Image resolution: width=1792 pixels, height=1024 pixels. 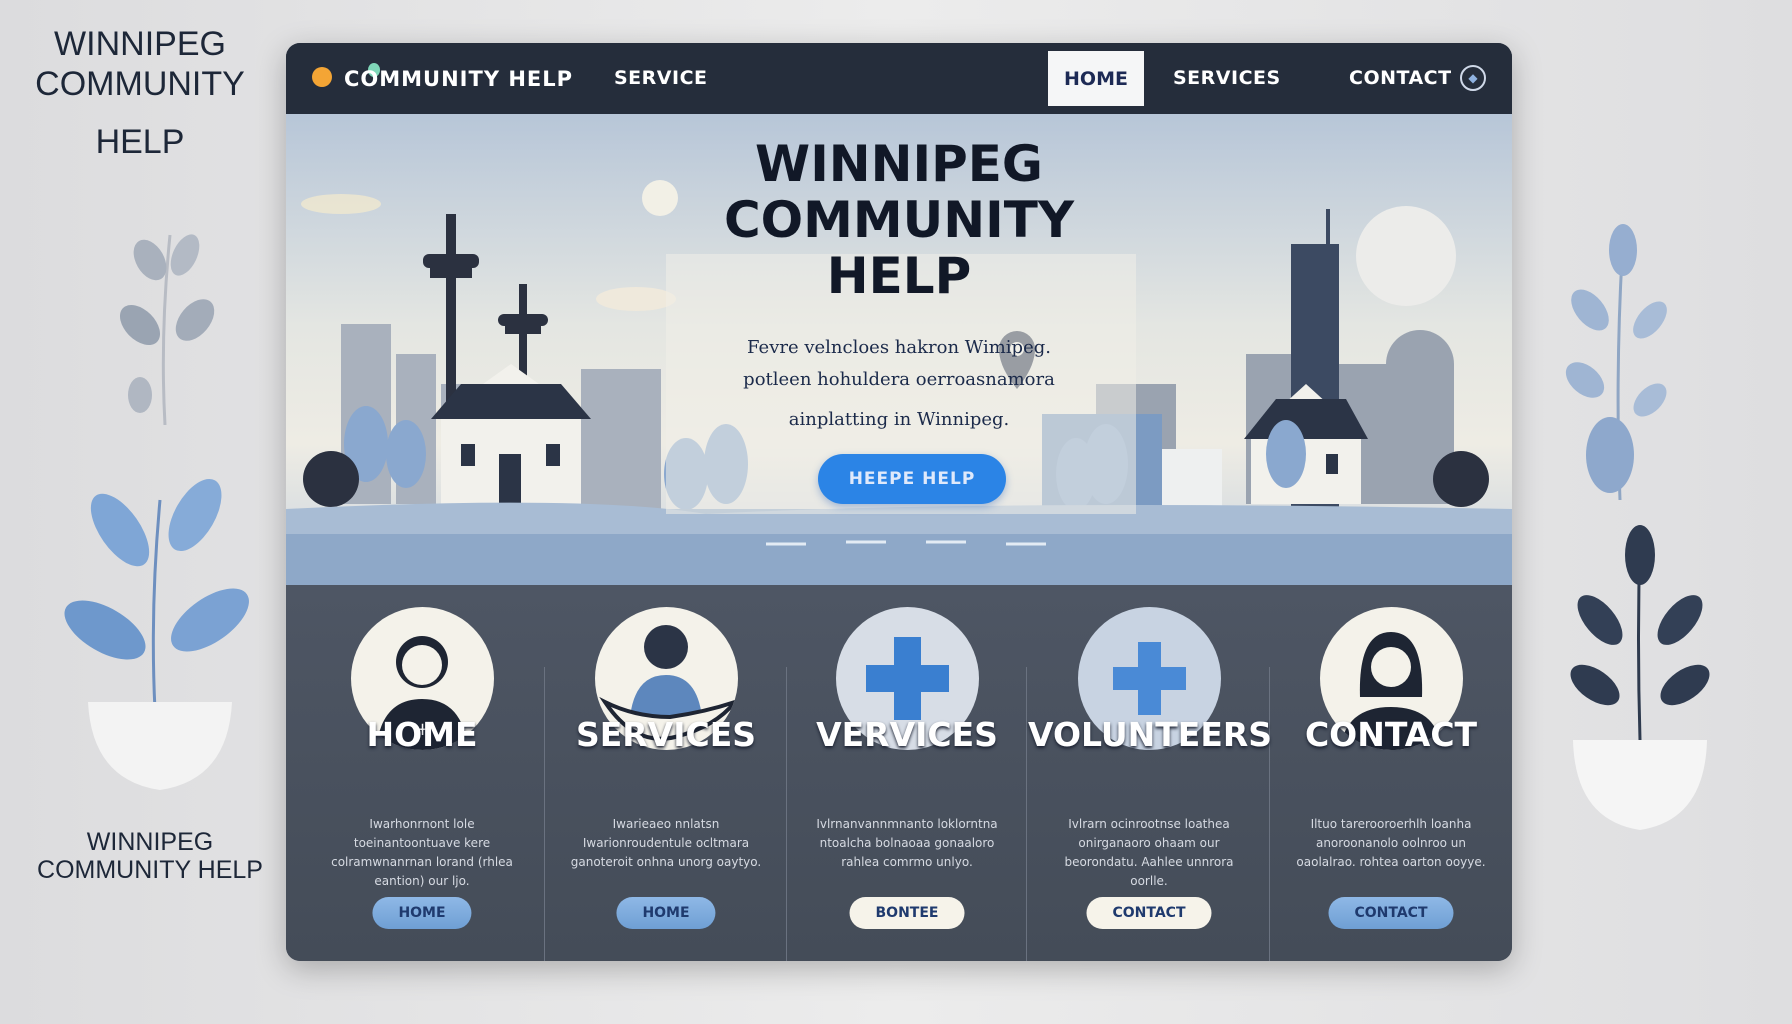 What do you see at coordinates (907, 734) in the screenshot?
I see `card-title: VERVICES` at bounding box center [907, 734].